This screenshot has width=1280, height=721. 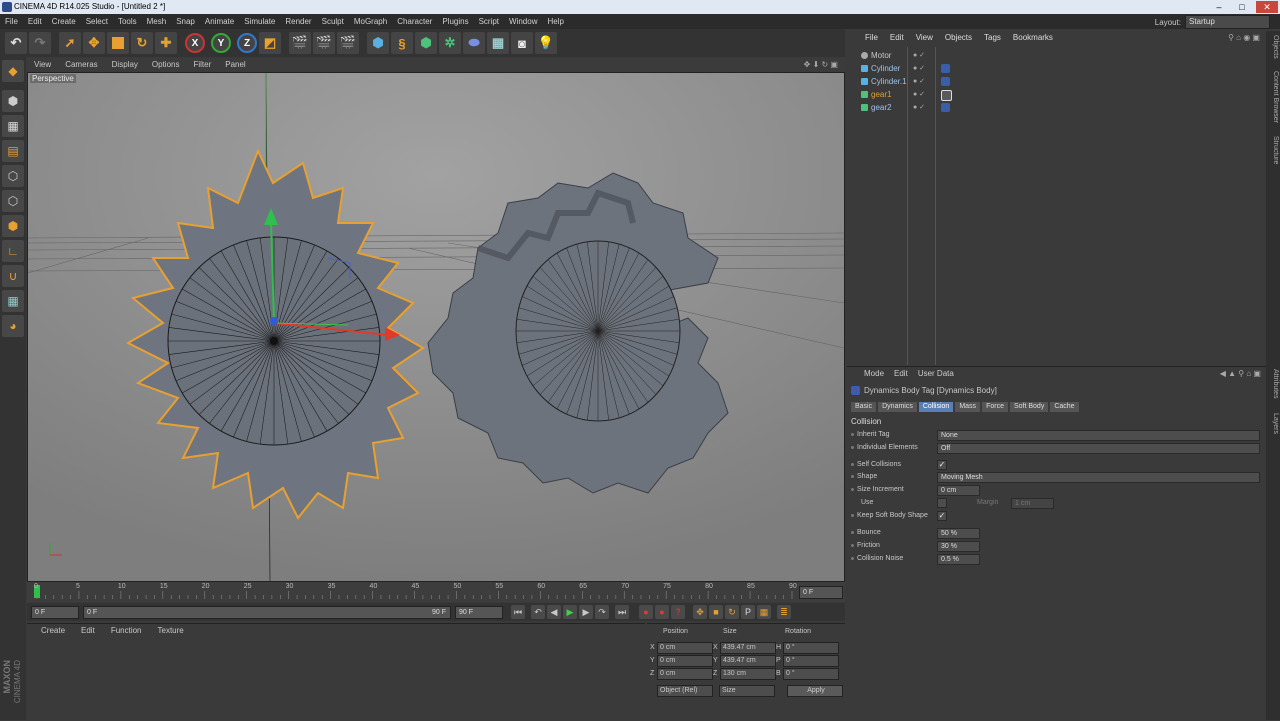 I want to click on inherit-tag-dropdown: None, so click(x=1098, y=435).